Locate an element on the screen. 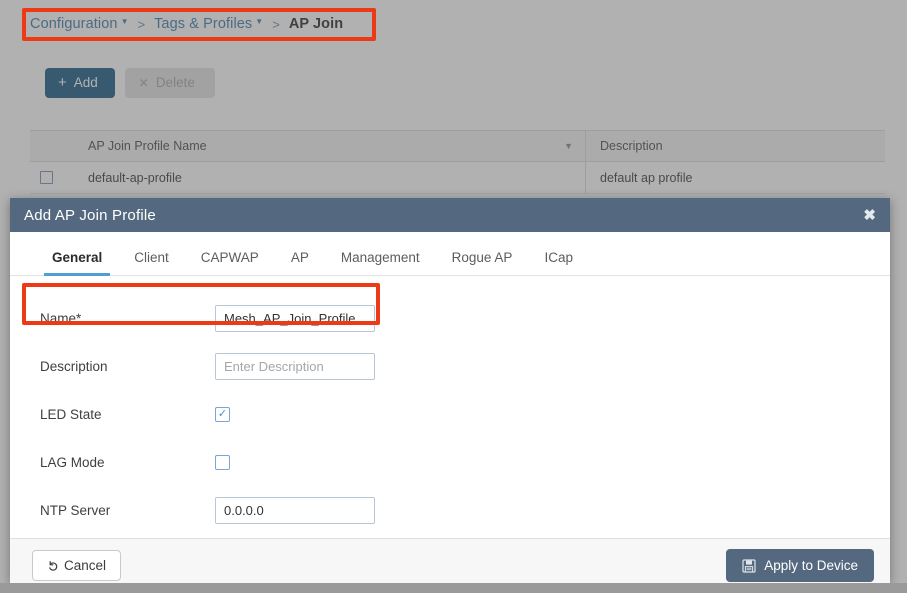  undo-arrow-icon is located at coordinates (53, 566).